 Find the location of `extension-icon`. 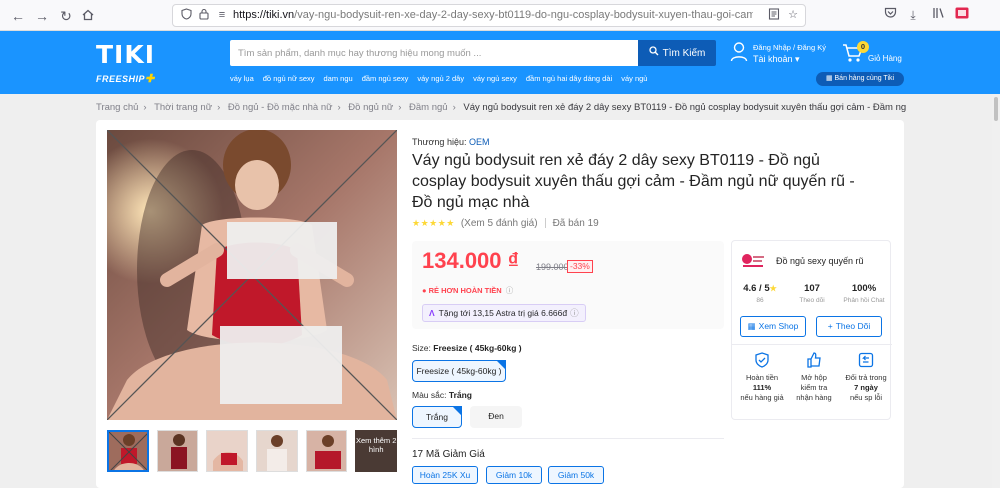

extension-icon is located at coordinates (962, 15).